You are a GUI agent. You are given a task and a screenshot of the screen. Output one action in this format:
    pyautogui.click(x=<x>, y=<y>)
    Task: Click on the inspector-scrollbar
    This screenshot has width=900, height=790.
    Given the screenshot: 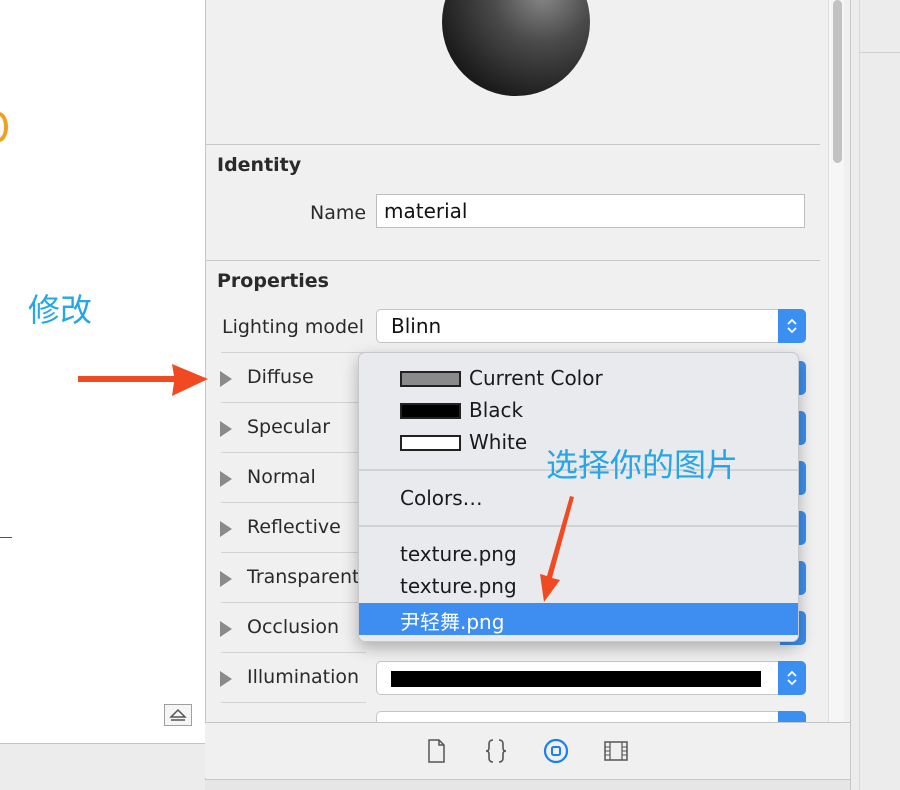 What is the action you would take?
    pyautogui.click(x=836, y=362)
    